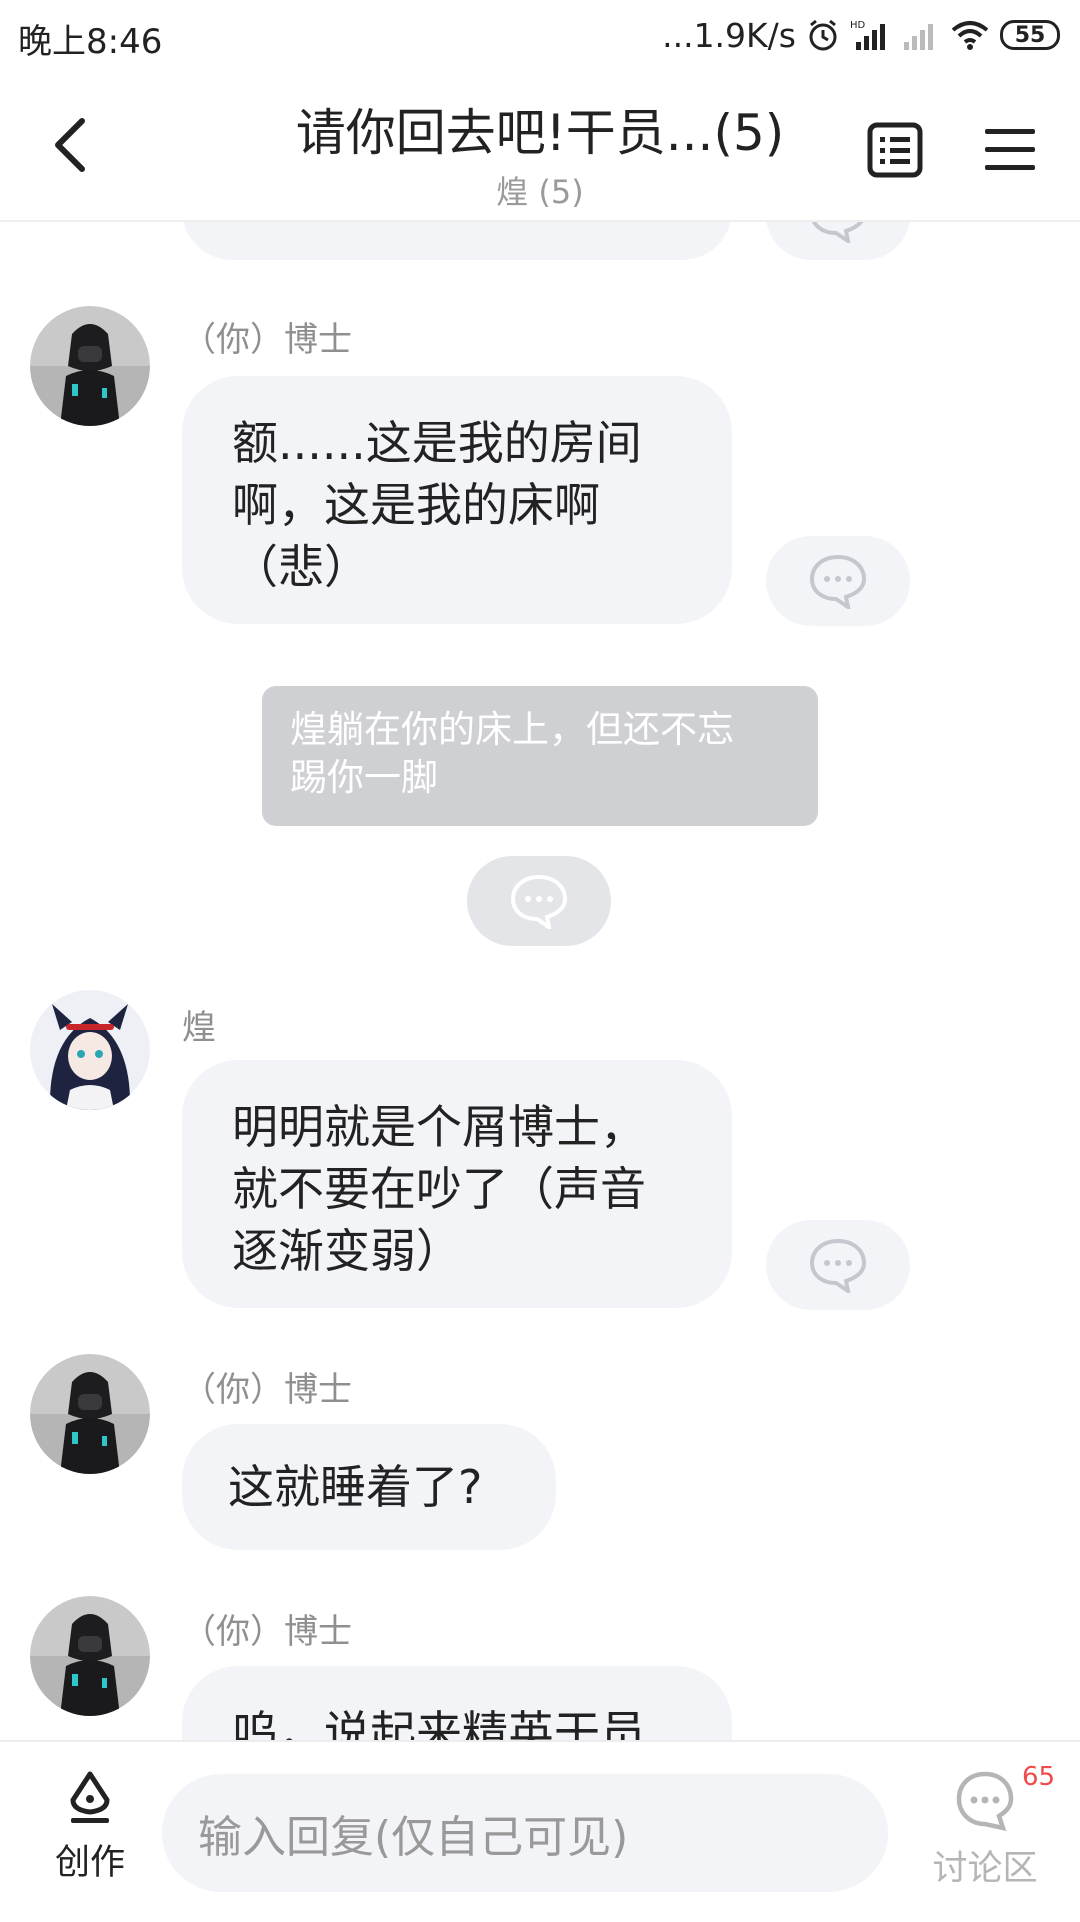 This screenshot has width=1080, height=1922. Describe the element at coordinates (540, 756) in the screenshot. I see `narration-box: 煌躺在你的床上，但还不忘 踢你一脚` at that location.